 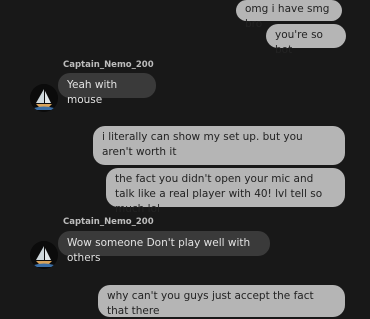 What do you see at coordinates (164, 247) in the screenshot?
I see `message-bubble-incoming: Wow someone Don't play well with others` at bounding box center [164, 247].